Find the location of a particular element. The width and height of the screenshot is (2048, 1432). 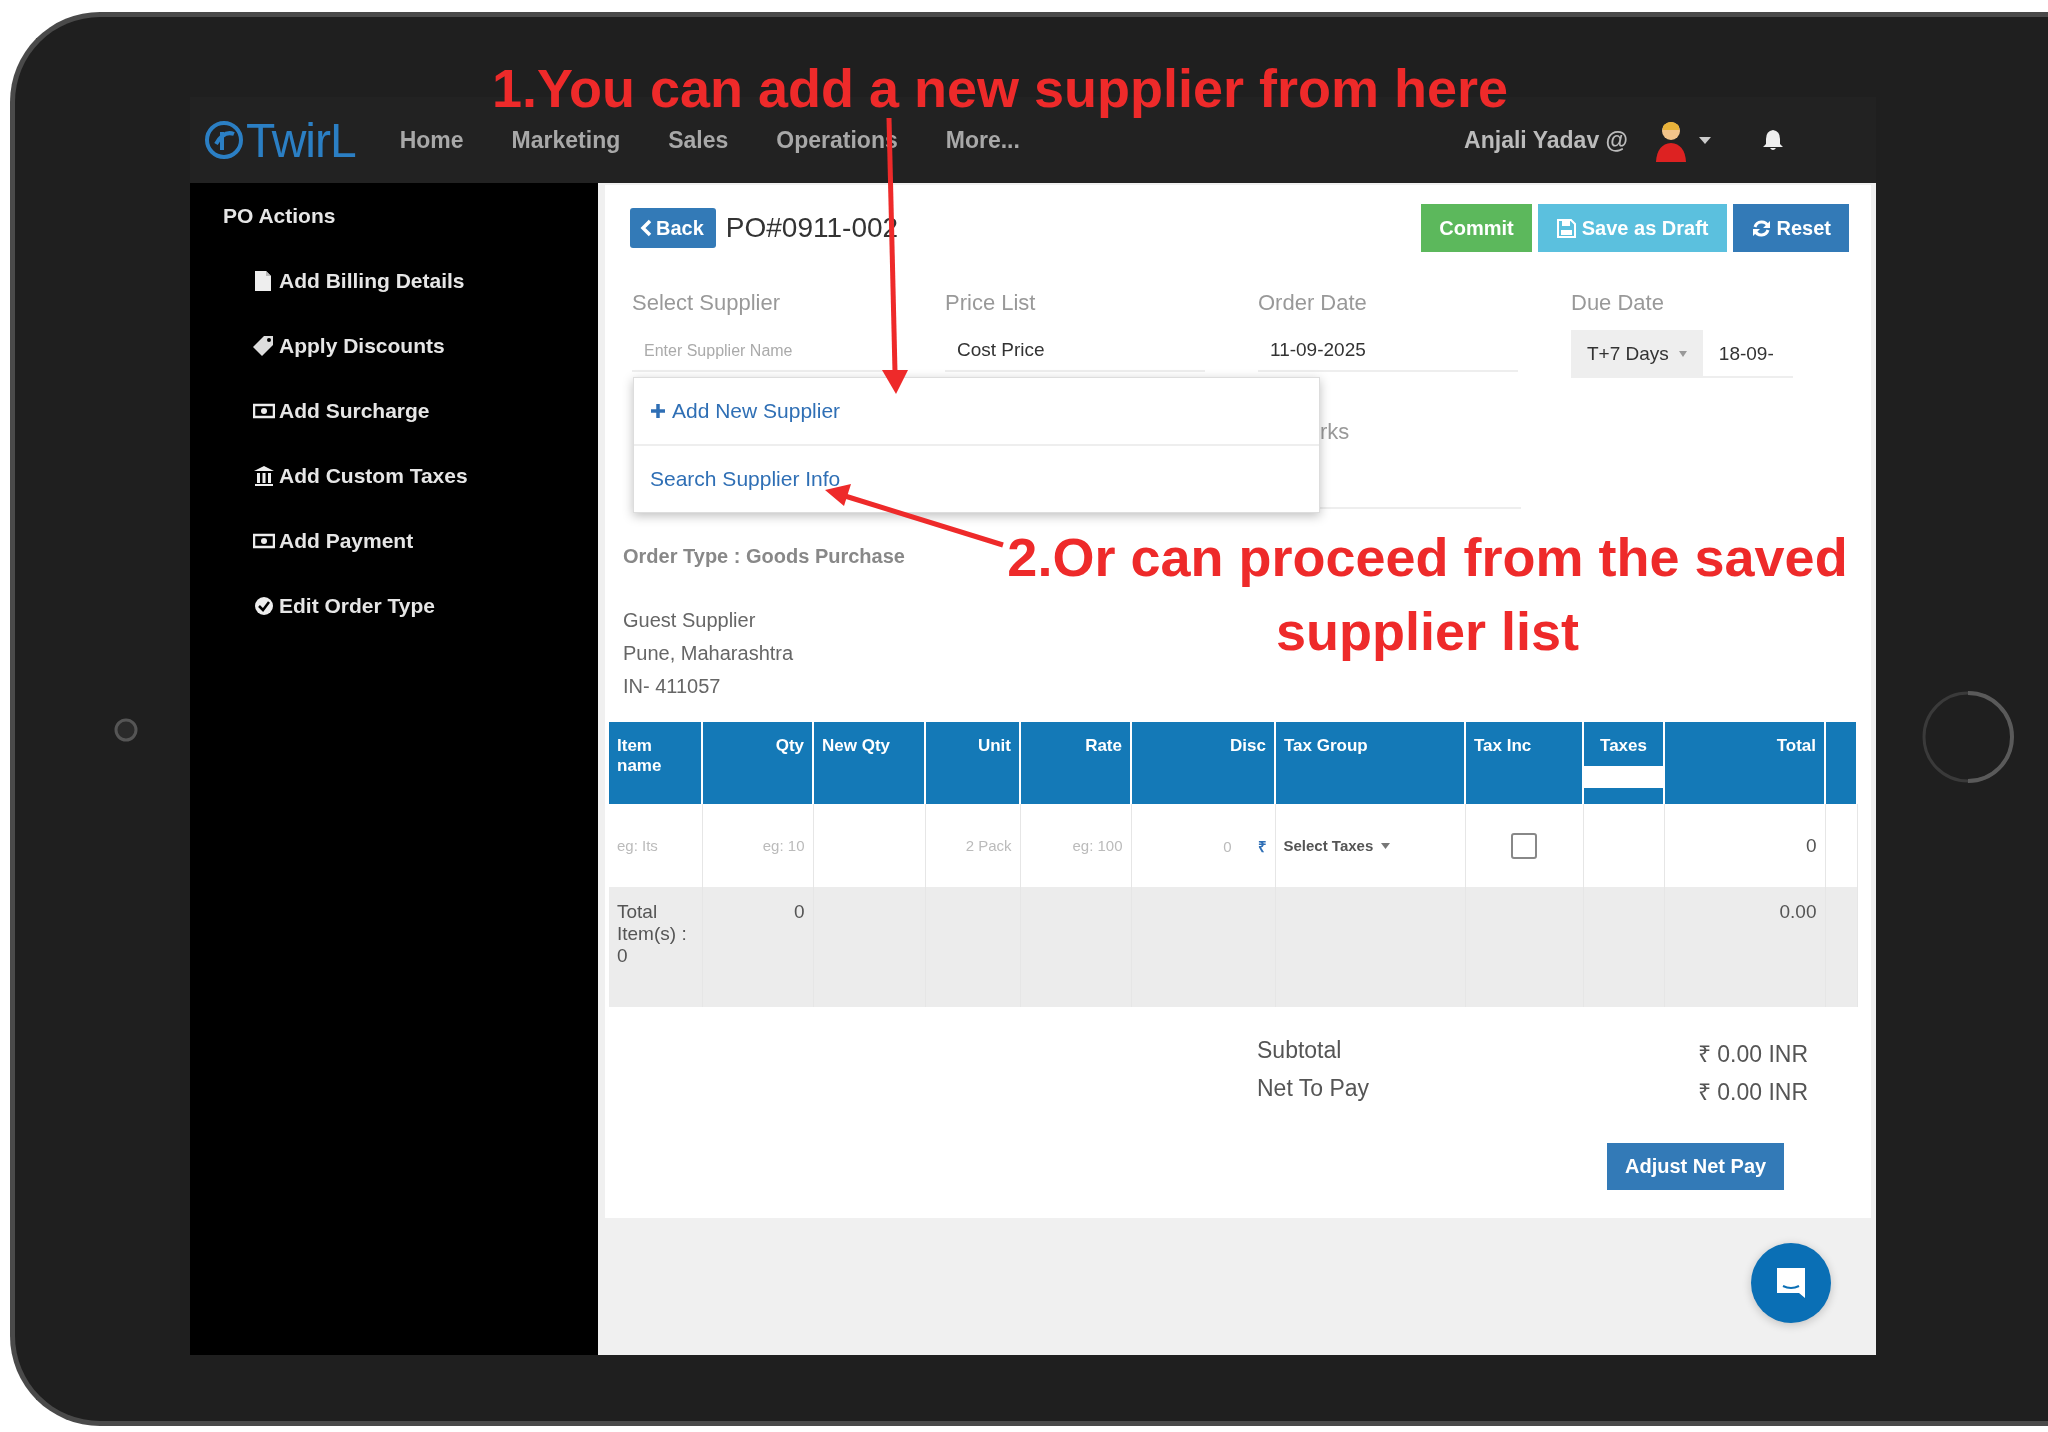

column-header: Tax Inc is located at coordinates (1524, 763).